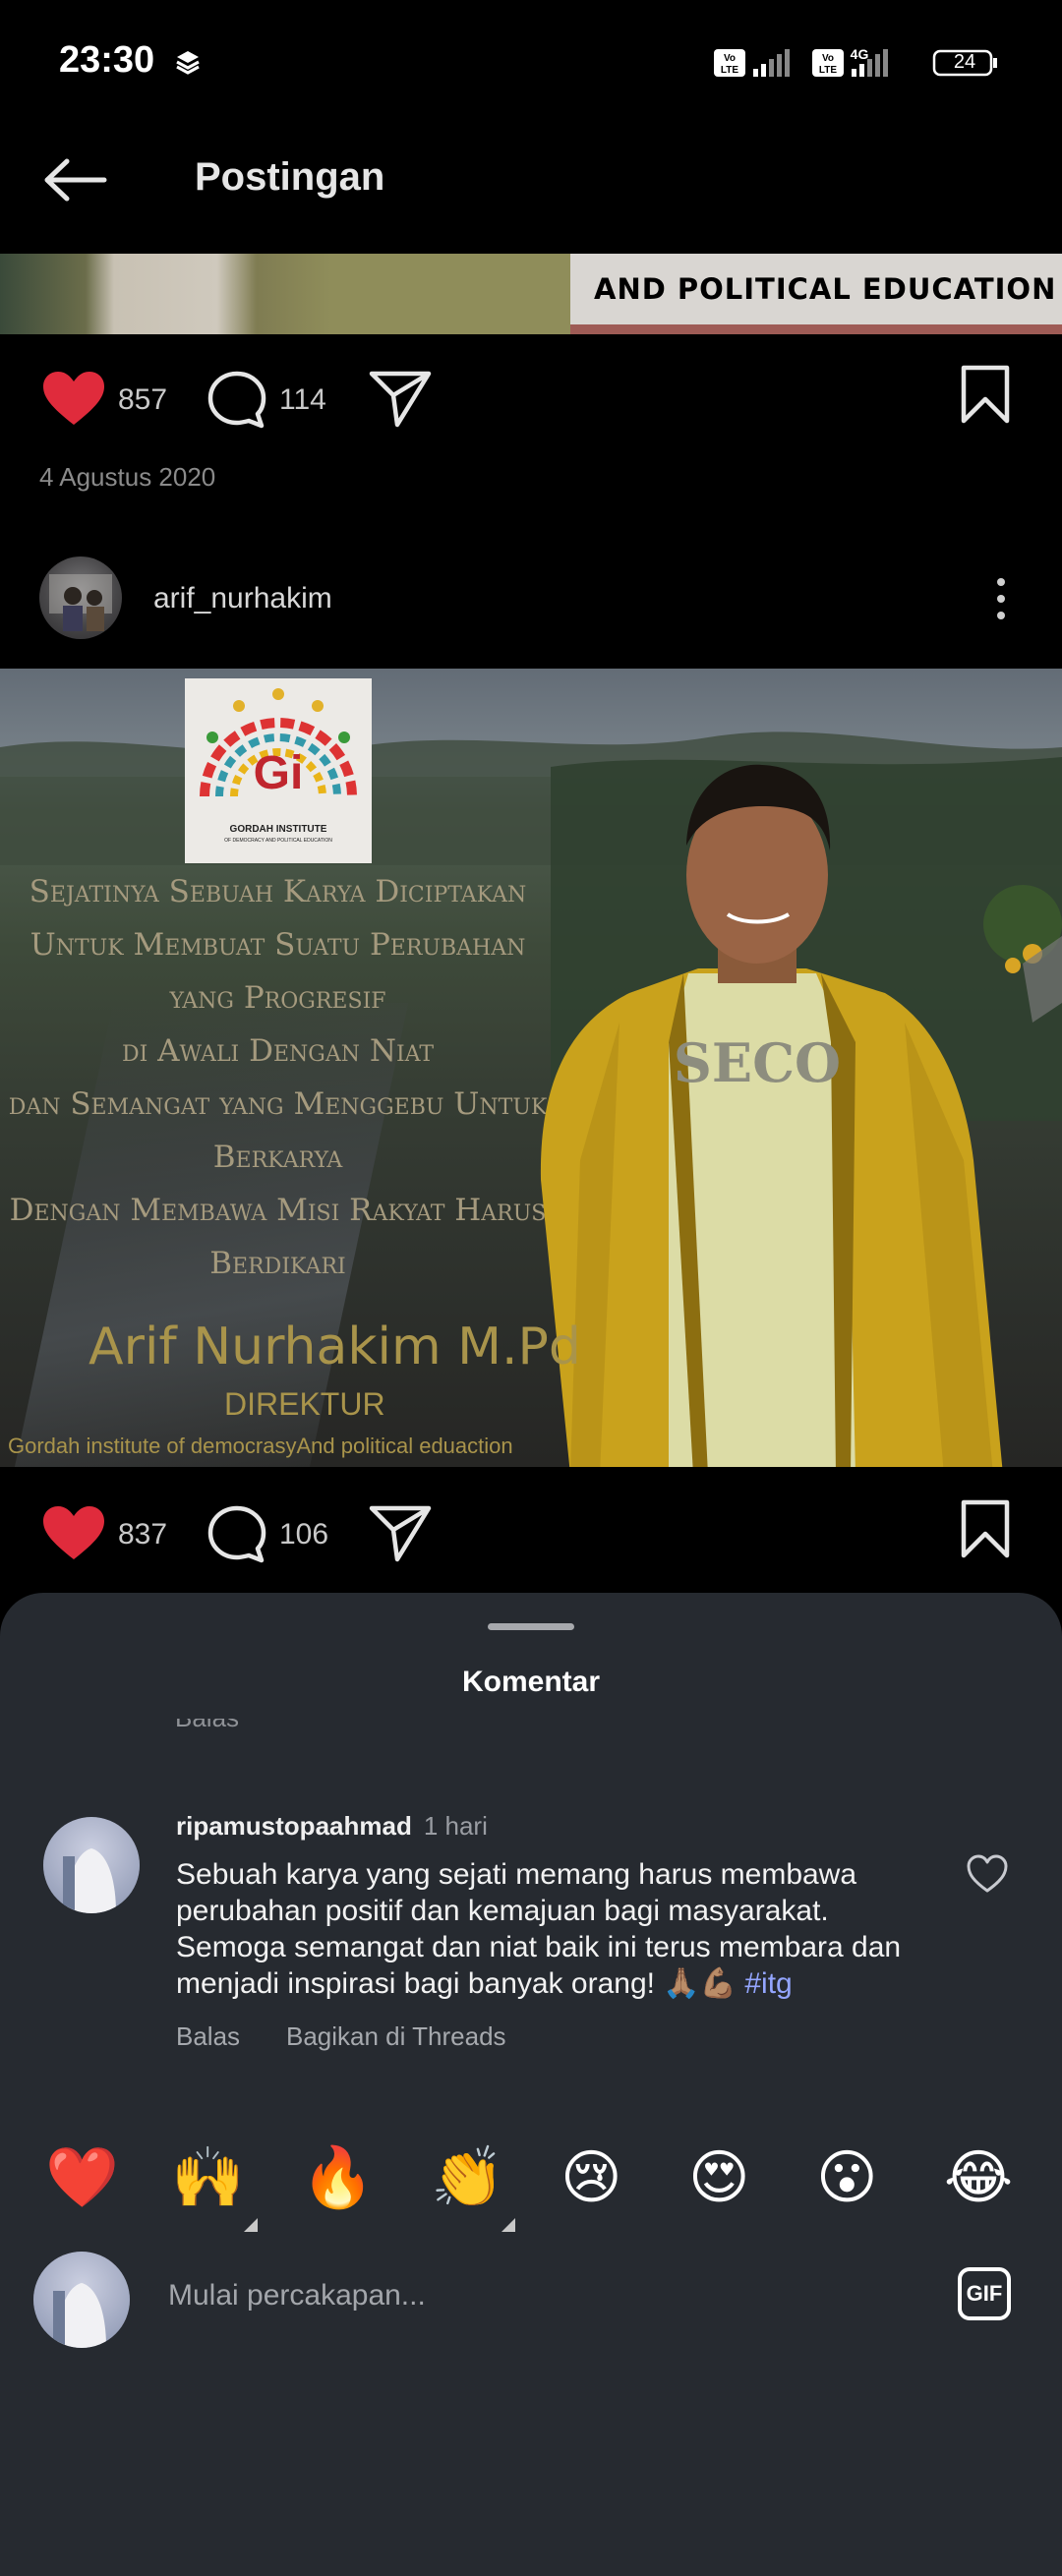 The image size is (1062, 2576). I want to click on emoji-laughing: 😂, so click(978, 2177).